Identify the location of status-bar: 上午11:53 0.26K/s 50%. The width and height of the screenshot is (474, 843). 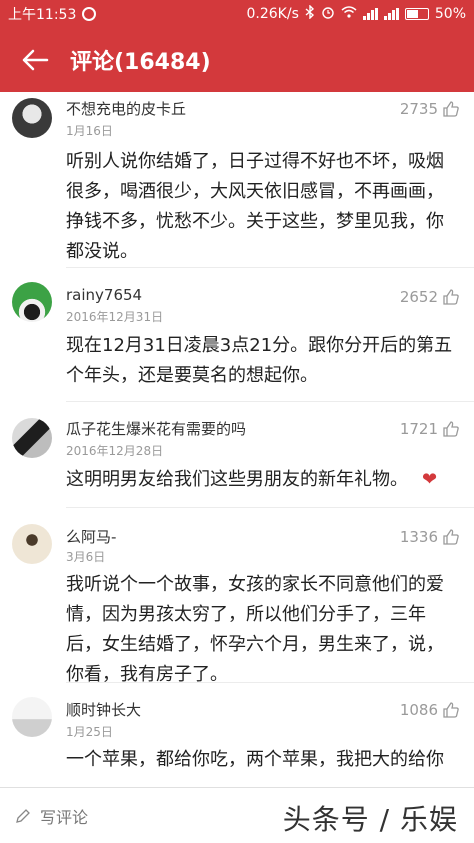
(237, 14).